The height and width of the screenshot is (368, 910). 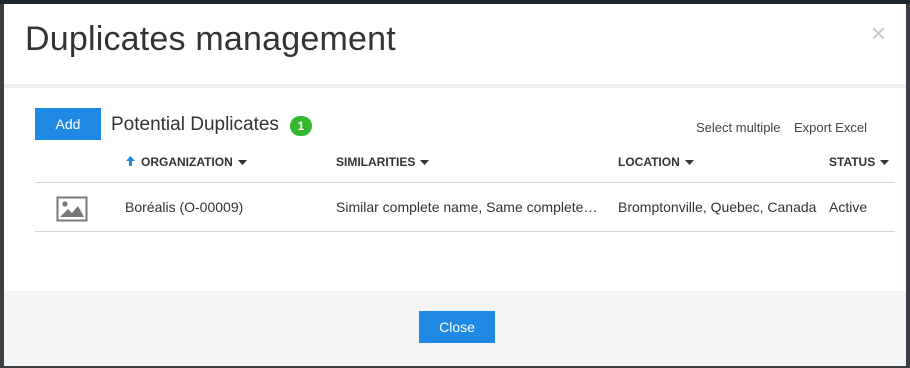 What do you see at coordinates (301, 126) in the screenshot?
I see `count-badge: 1` at bounding box center [301, 126].